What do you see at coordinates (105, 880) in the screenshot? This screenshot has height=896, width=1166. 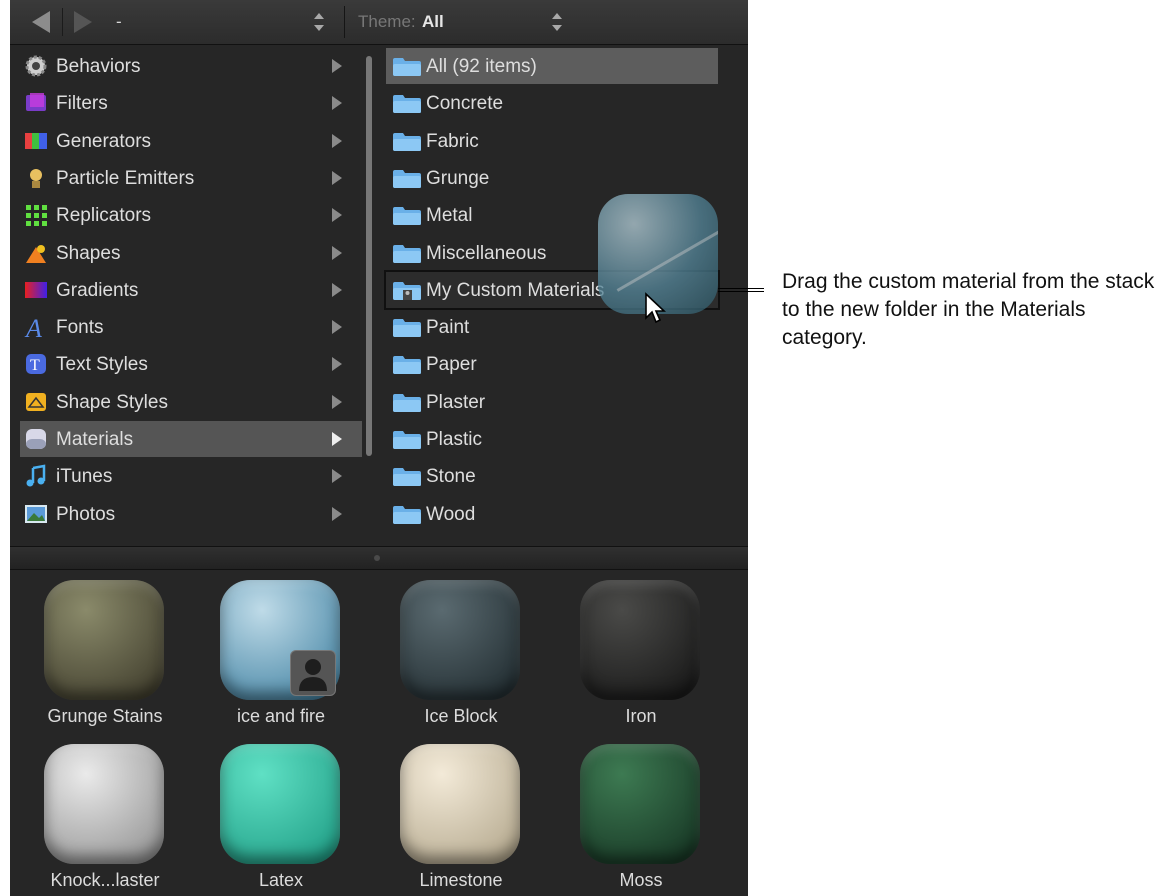 I see `material-label: Knock...laster` at bounding box center [105, 880].